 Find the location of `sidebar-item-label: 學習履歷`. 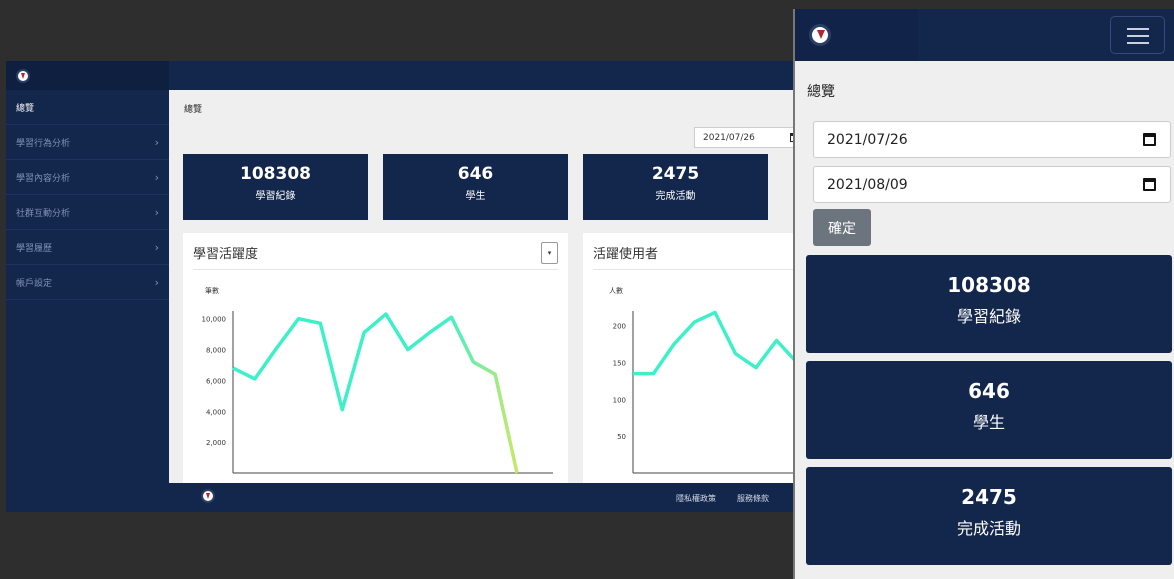

sidebar-item-label: 學習履歷 is located at coordinates (34, 248).